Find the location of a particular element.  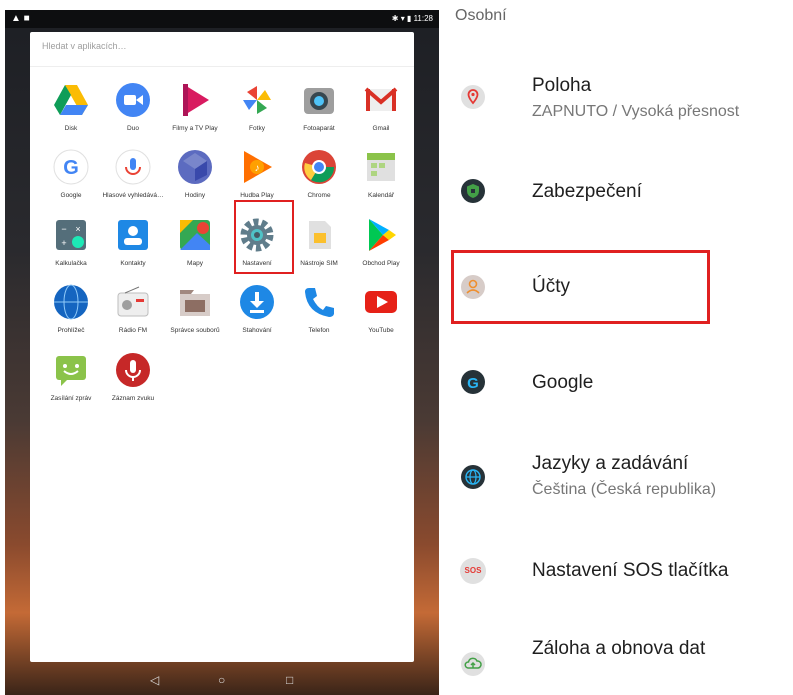

backup-cloud-icon is located at coordinates (473, 664).